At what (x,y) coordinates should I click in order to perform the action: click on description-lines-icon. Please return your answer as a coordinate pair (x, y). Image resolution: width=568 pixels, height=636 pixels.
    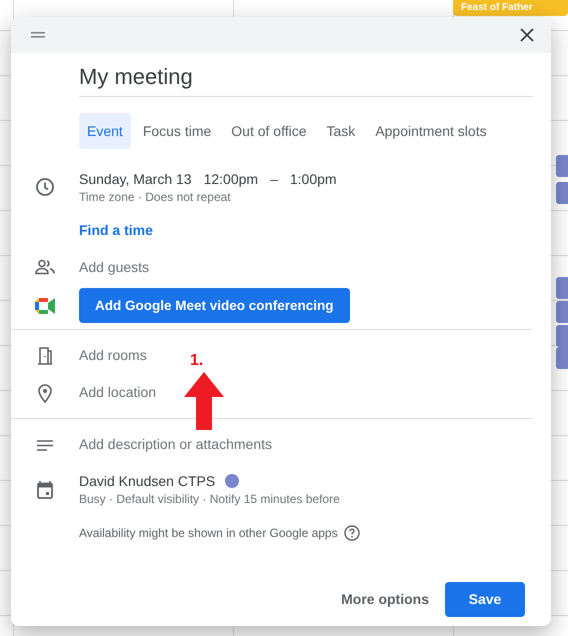
    Looking at the image, I should click on (45, 445).